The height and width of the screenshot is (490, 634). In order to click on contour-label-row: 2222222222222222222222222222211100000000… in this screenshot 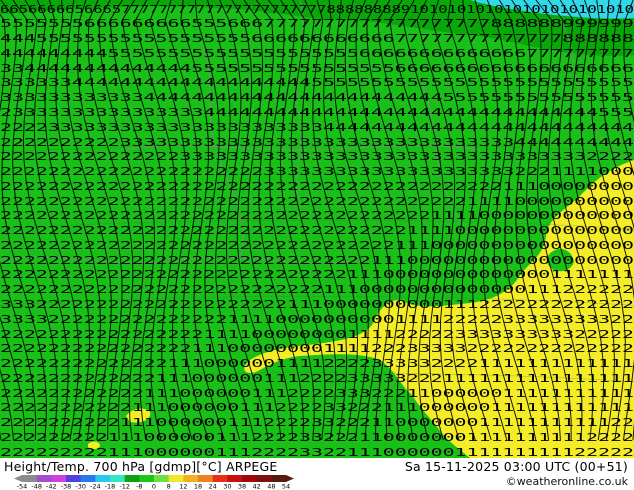, I will do `click(317, 274)`.